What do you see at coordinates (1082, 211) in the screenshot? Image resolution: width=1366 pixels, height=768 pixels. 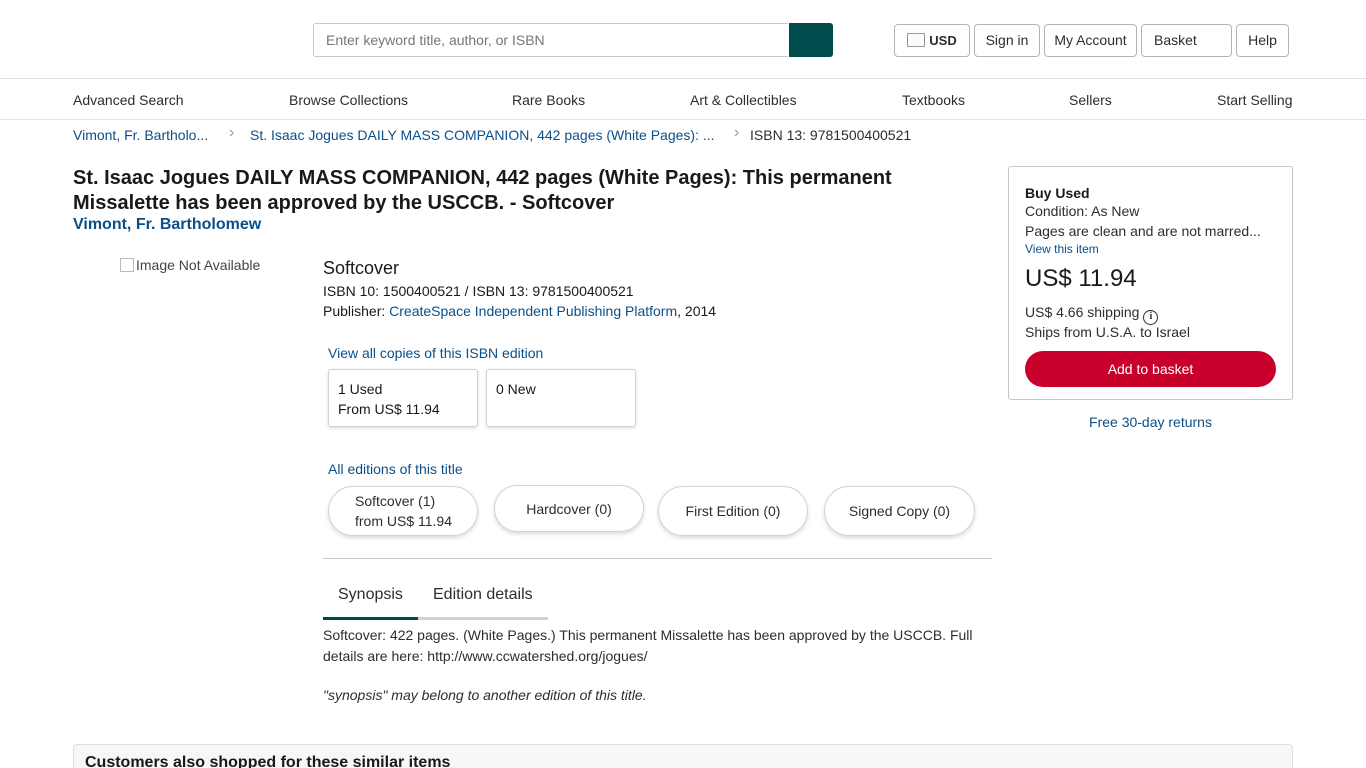 I see `item-condition: Condition: As New` at bounding box center [1082, 211].